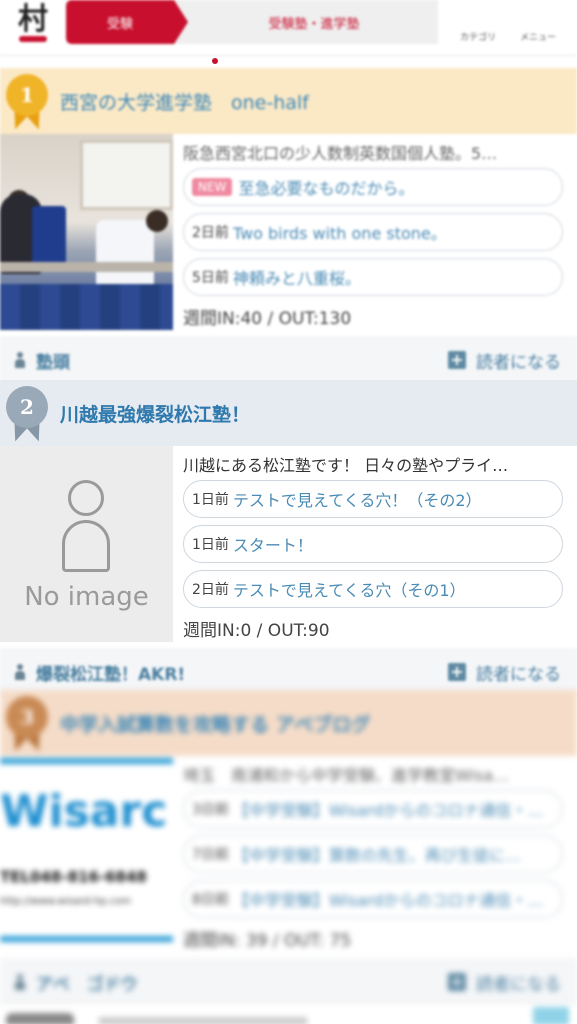  I want to click on owner-name: 爆裂松江塾！AKR!, so click(111, 674).